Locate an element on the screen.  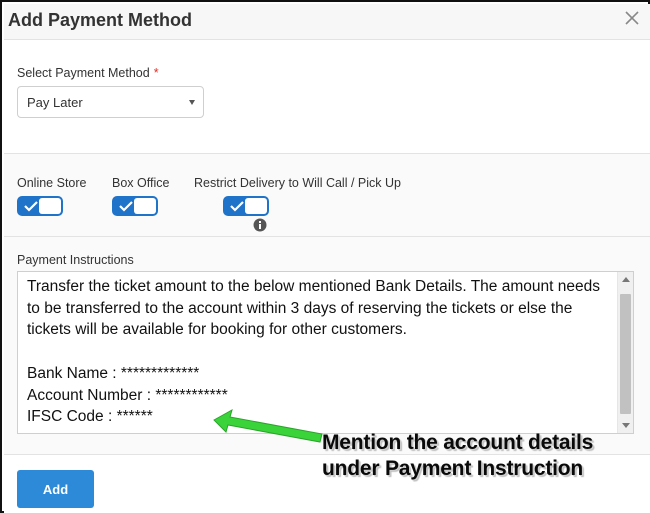
caret-down-icon is located at coordinates (192, 102).